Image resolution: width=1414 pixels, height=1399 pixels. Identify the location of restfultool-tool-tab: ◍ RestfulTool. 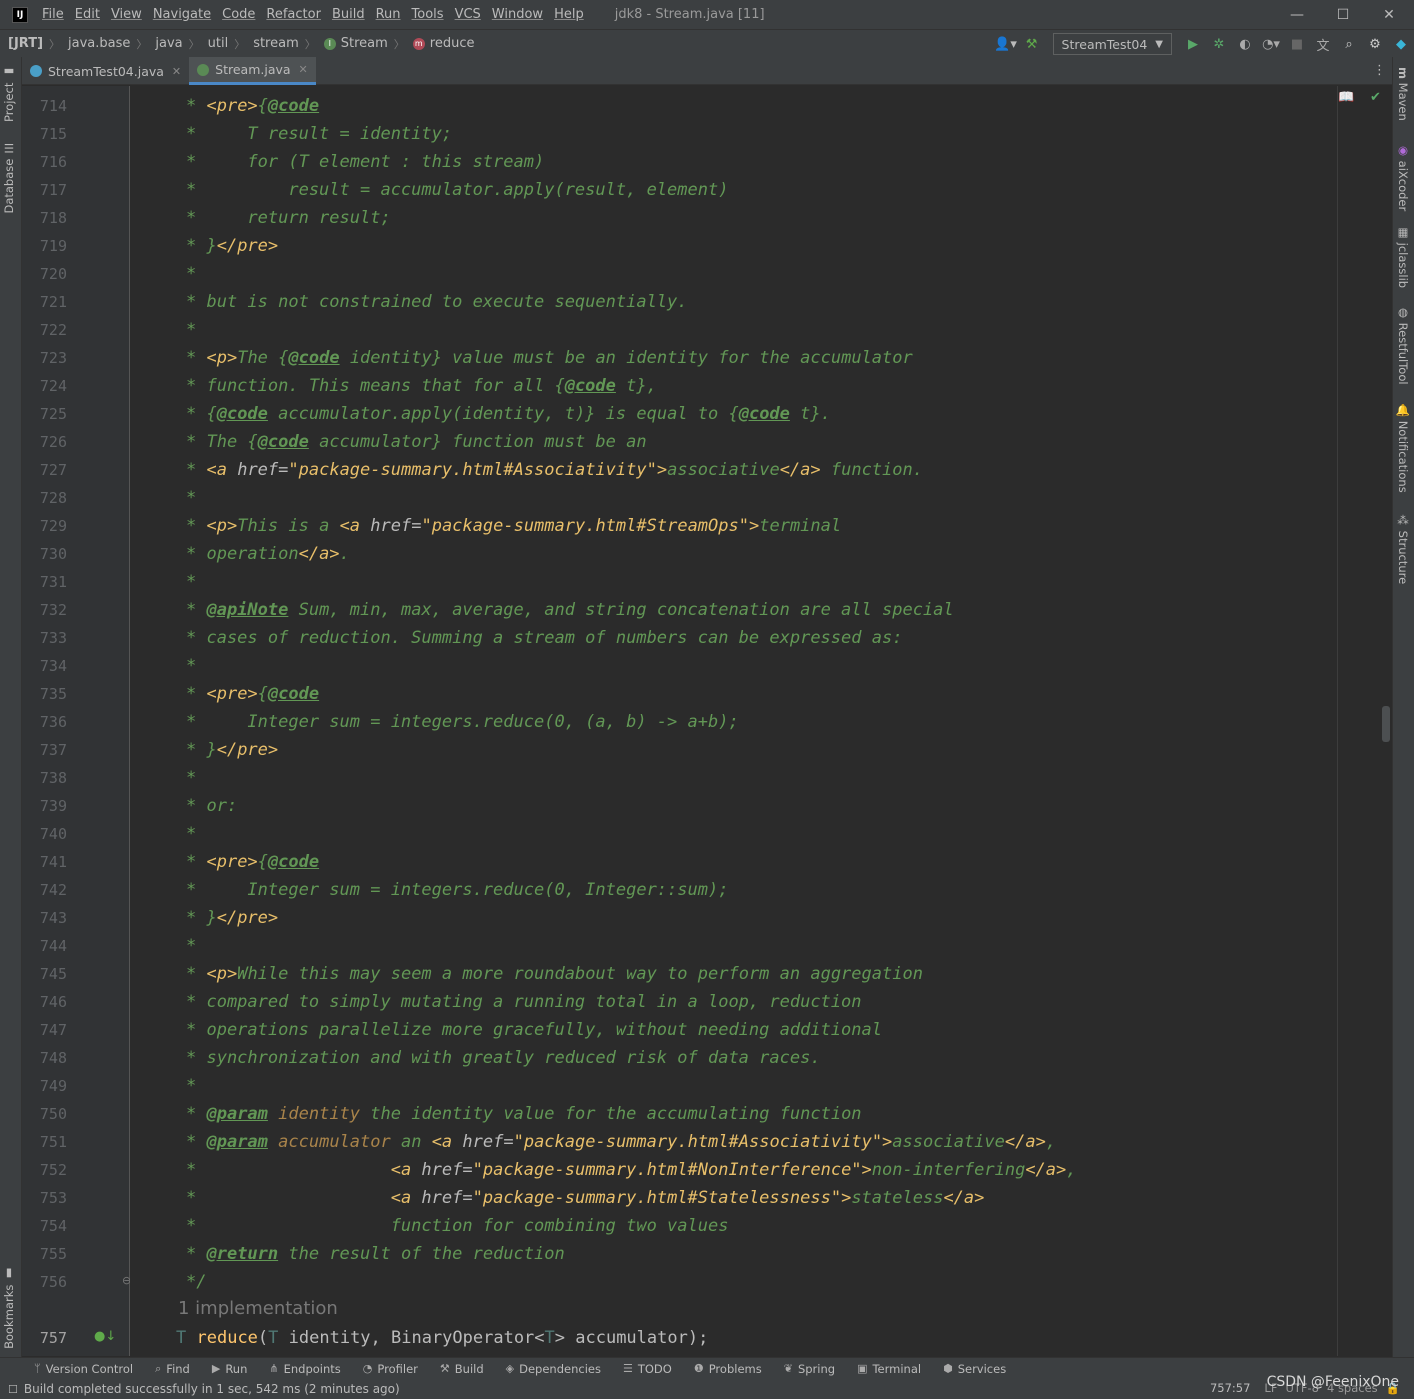
(1403, 345).